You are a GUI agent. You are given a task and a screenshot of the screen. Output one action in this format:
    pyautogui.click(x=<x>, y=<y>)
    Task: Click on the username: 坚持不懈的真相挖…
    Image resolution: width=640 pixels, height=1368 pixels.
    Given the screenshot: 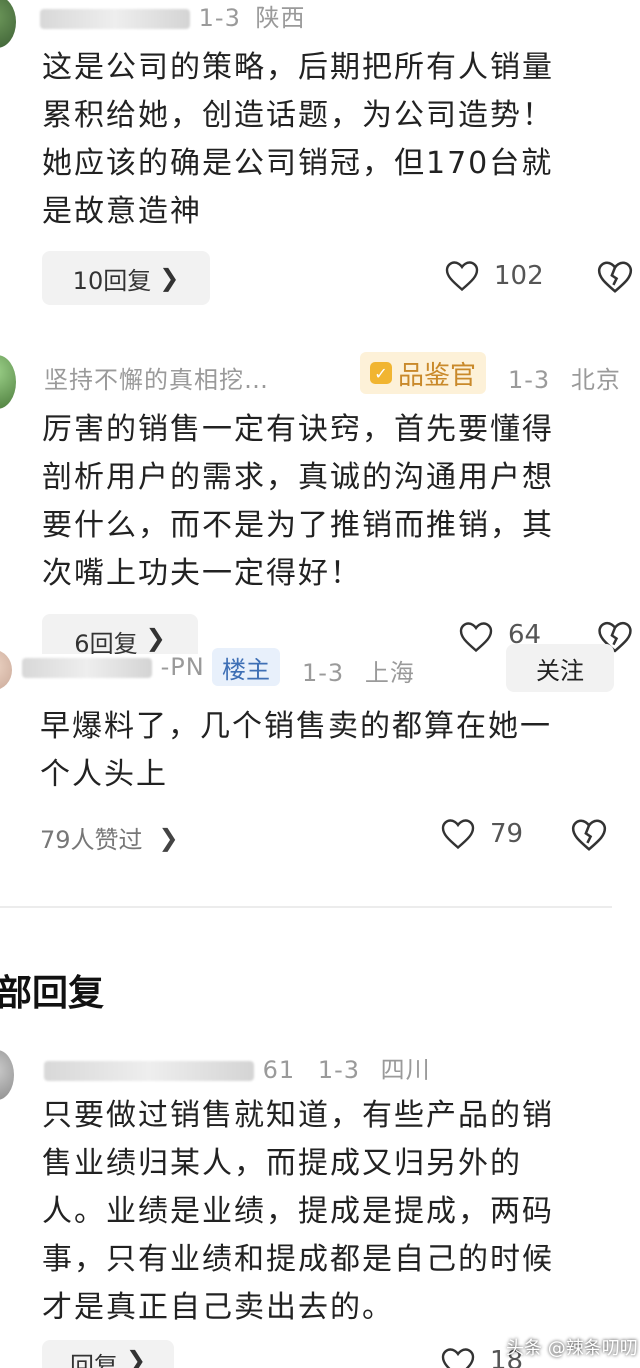 What is the action you would take?
    pyautogui.click(x=156, y=380)
    